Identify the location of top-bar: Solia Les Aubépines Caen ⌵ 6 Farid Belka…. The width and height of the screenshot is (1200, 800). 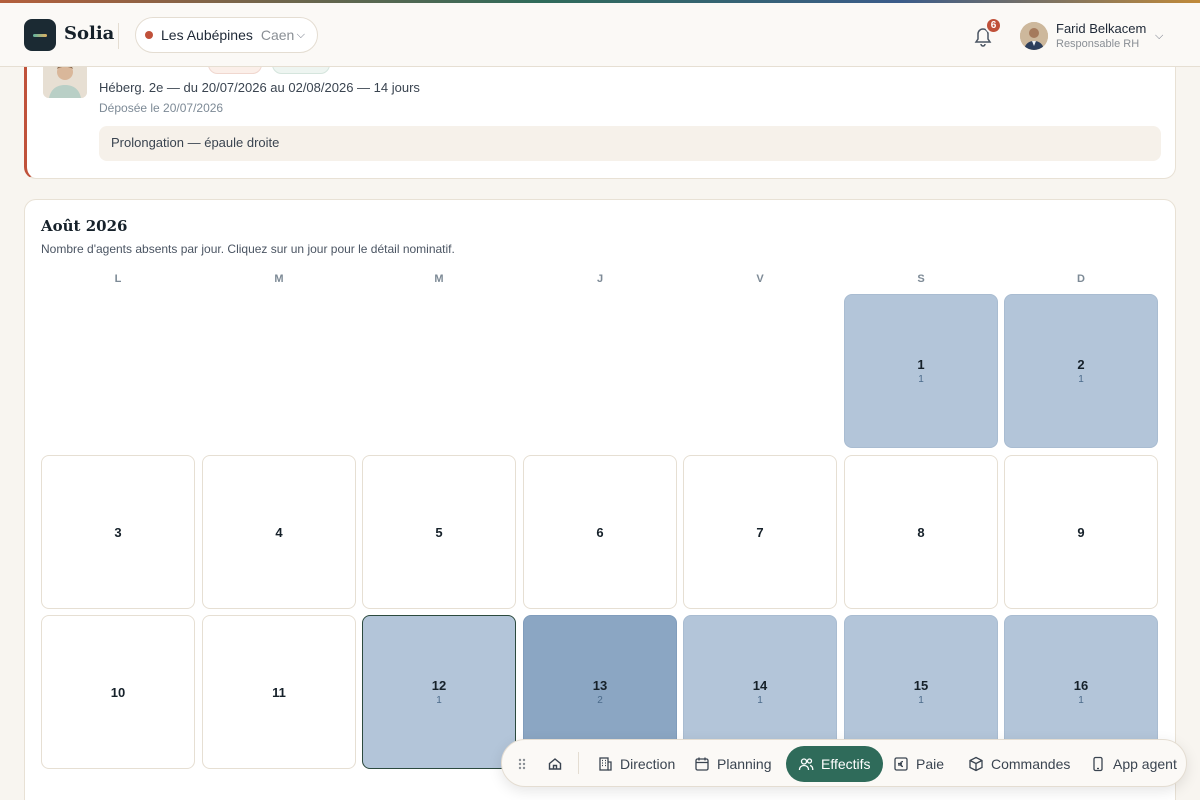
(600, 35).